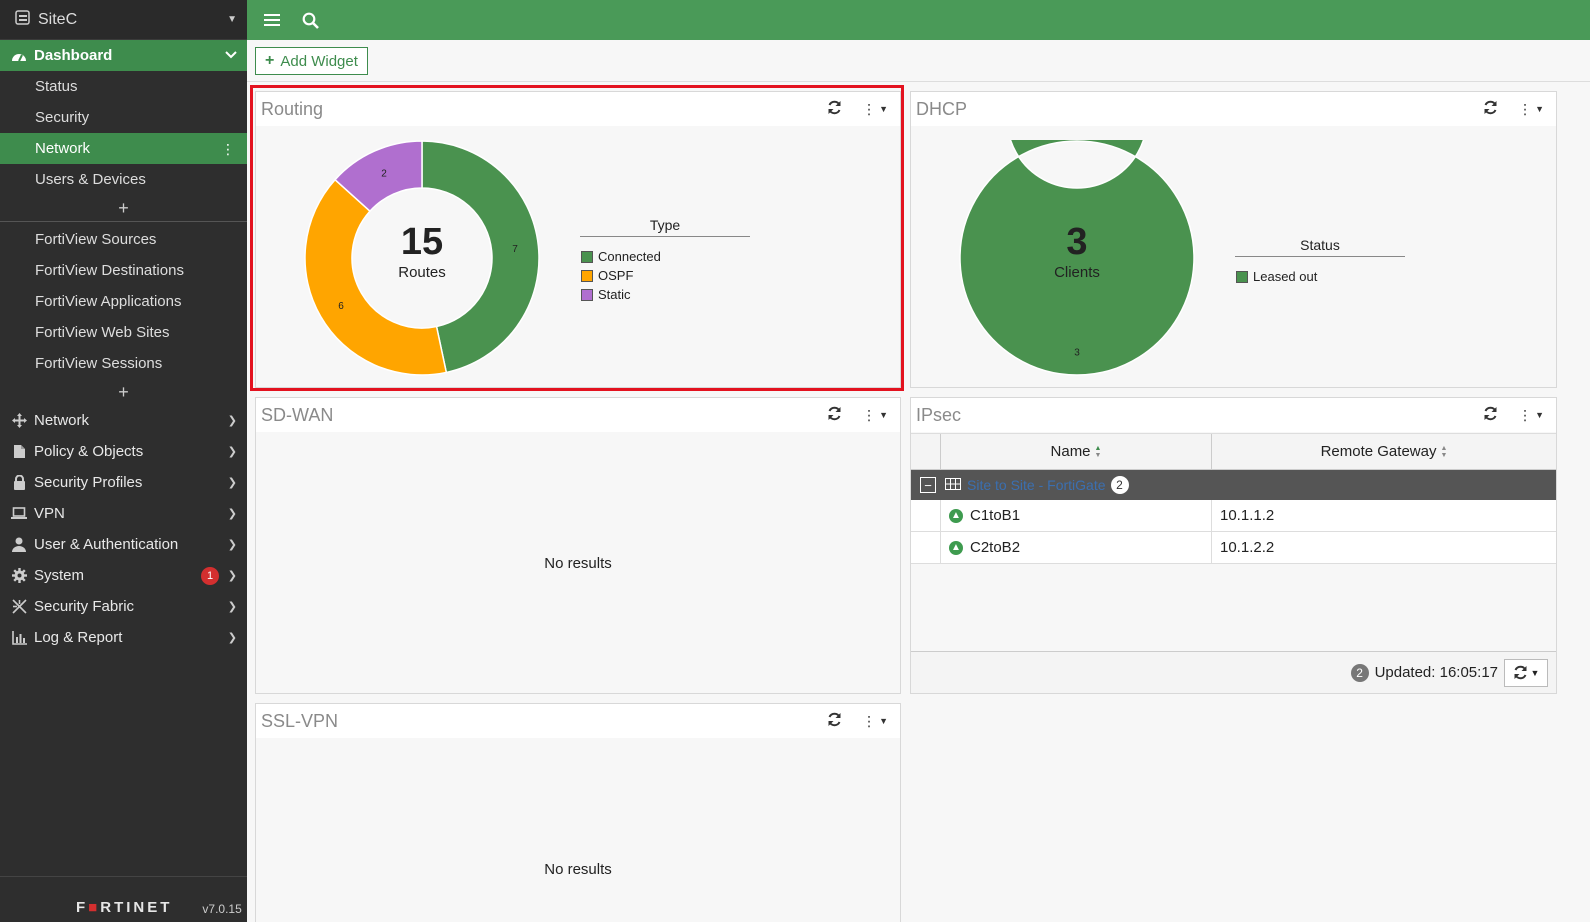 The width and height of the screenshot is (1590, 922). What do you see at coordinates (19, 451) in the screenshot?
I see `policy-icon` at bounding box center [19, 451].